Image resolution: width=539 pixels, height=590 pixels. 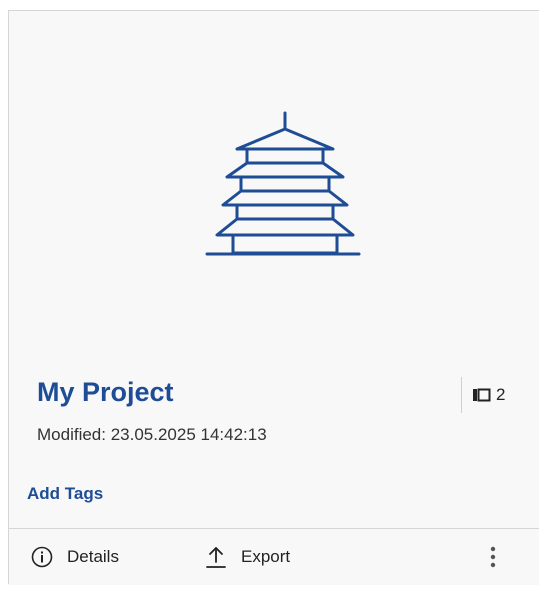 I want to click on details-button: Details, so click(x=75, y=557).